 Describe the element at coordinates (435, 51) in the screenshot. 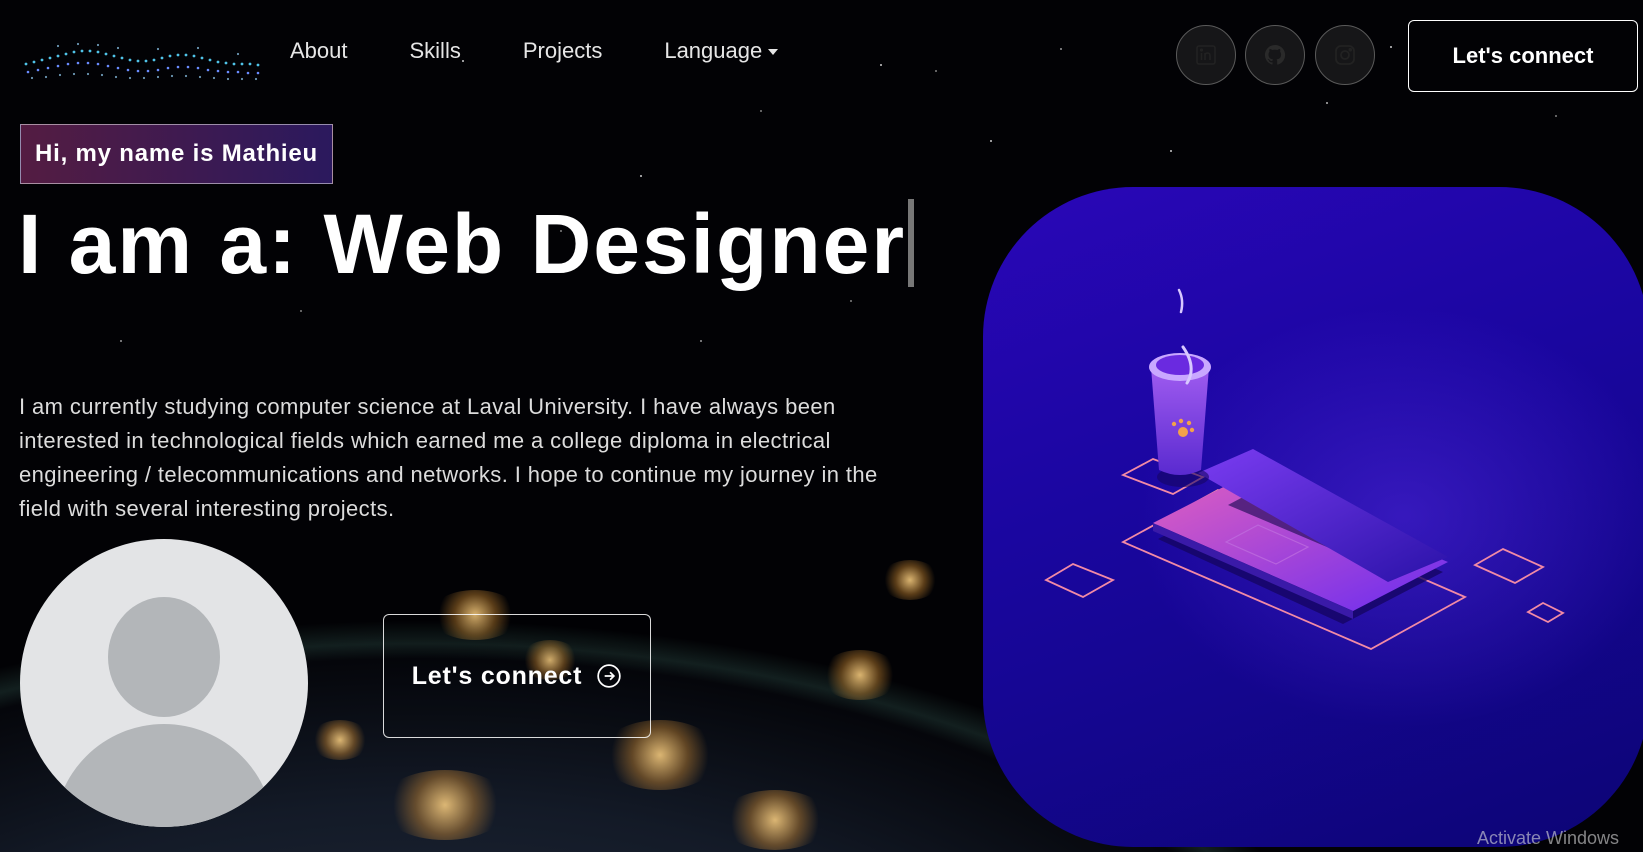

I see `nav-link-skills: Skills` at that location.